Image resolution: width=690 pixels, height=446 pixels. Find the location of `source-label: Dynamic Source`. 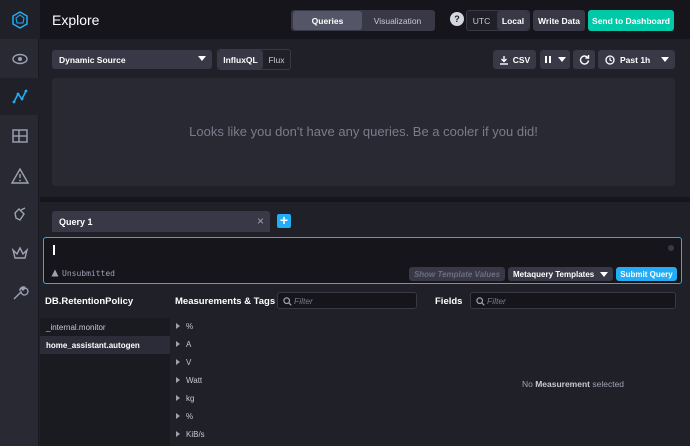

source-label: Dynamic Source is located at coordinates (92, 59).